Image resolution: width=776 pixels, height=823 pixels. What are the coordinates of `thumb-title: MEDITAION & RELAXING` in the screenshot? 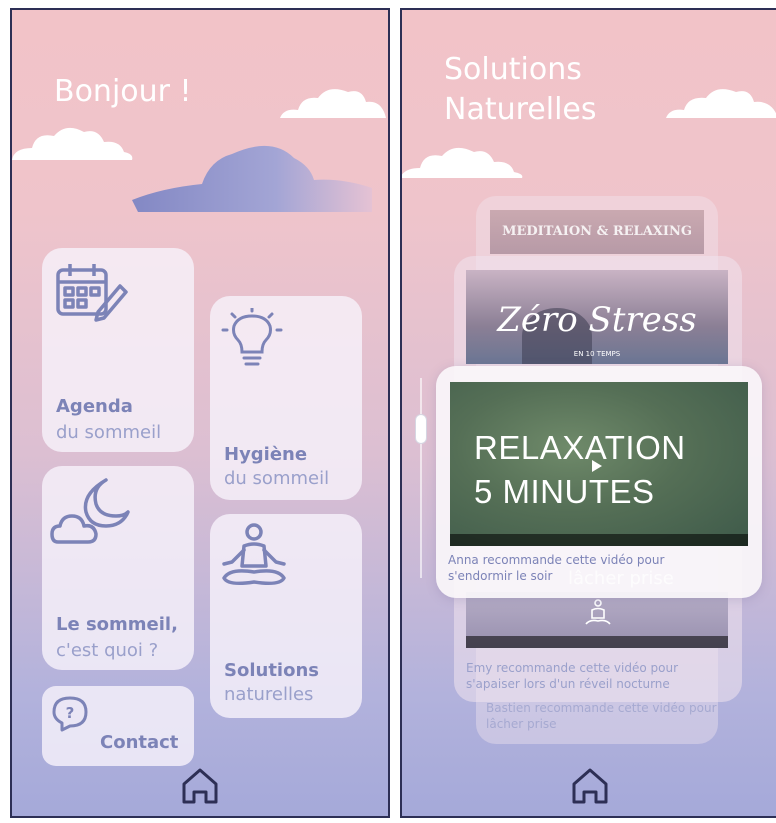 It's located at (597, 231).